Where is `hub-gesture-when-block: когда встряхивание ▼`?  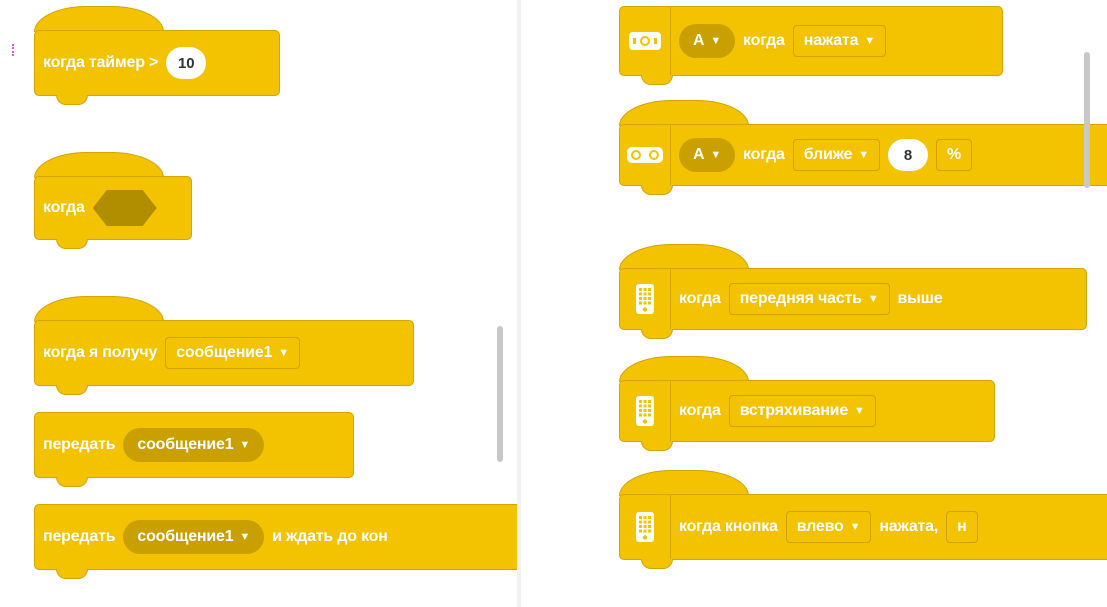 hub-gesture-when-block: когда встряхивание ▼ is located at coordinates (807, 411).